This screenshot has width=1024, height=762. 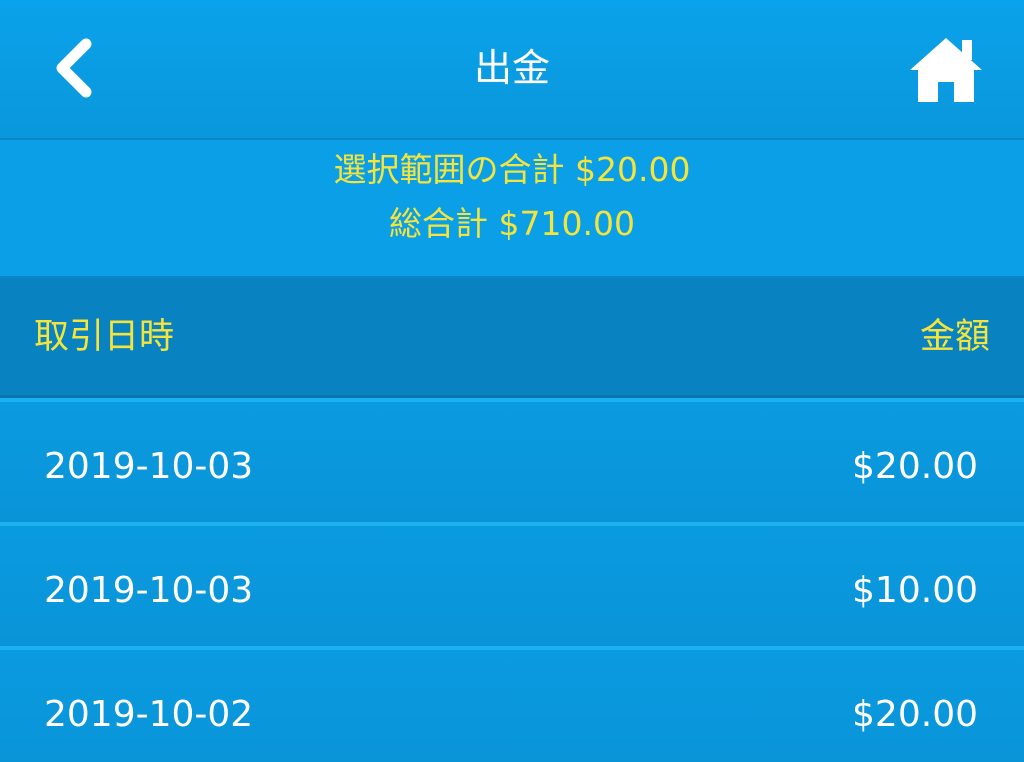 I want to click on home-icon, so click(x=946, y=70).